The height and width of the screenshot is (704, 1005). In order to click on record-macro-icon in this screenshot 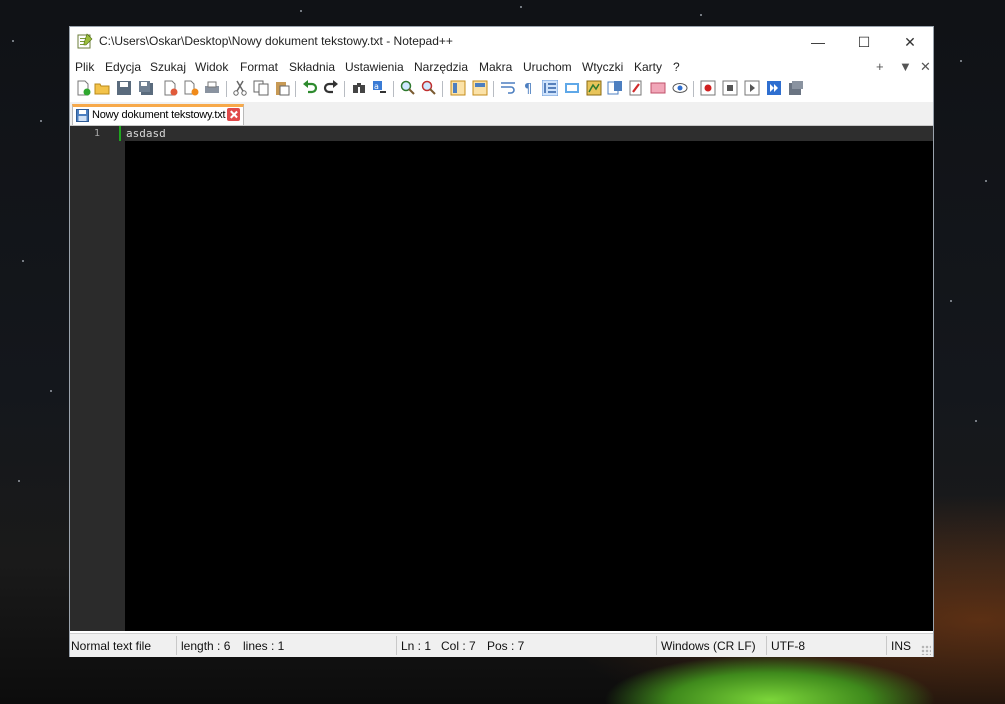, I will do `click(708, 88)`.